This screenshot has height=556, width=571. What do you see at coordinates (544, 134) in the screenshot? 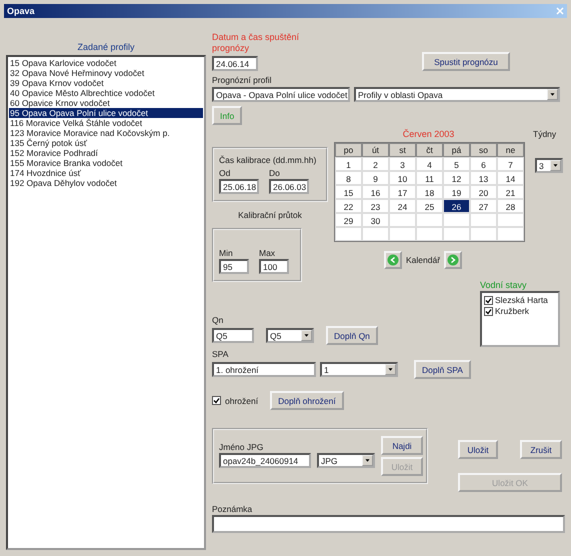
I see `weeks-label: Týdny` at bounding box center [544, 134].